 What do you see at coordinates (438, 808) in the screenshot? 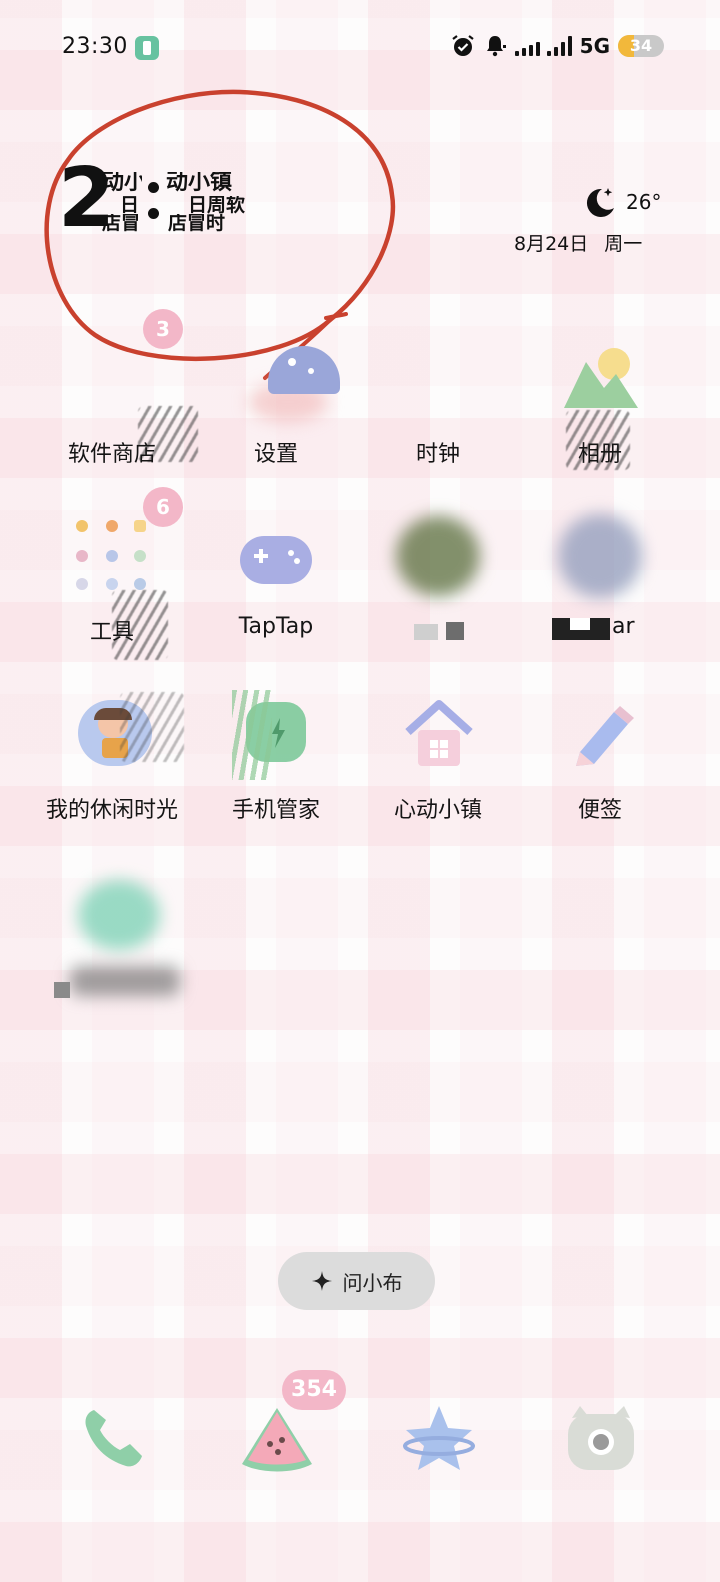
I see `app-label: 心动小镇` at bounding box center [438, 808].